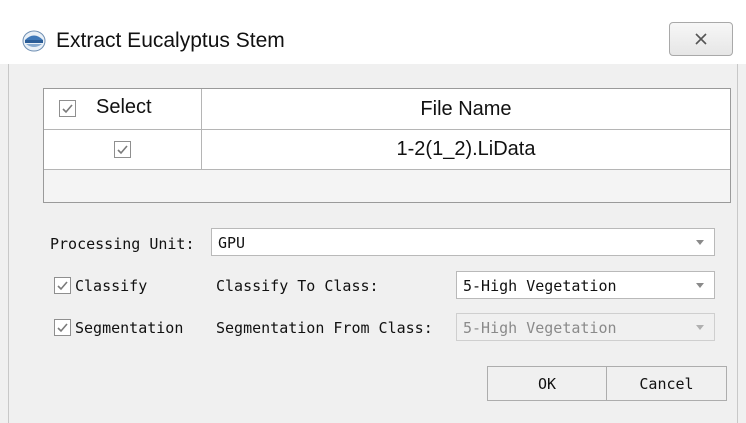 Image resolution: width=746 pixels, height=423 pixels. I want to click on cancel-button: Cancel, so click(666, 383).